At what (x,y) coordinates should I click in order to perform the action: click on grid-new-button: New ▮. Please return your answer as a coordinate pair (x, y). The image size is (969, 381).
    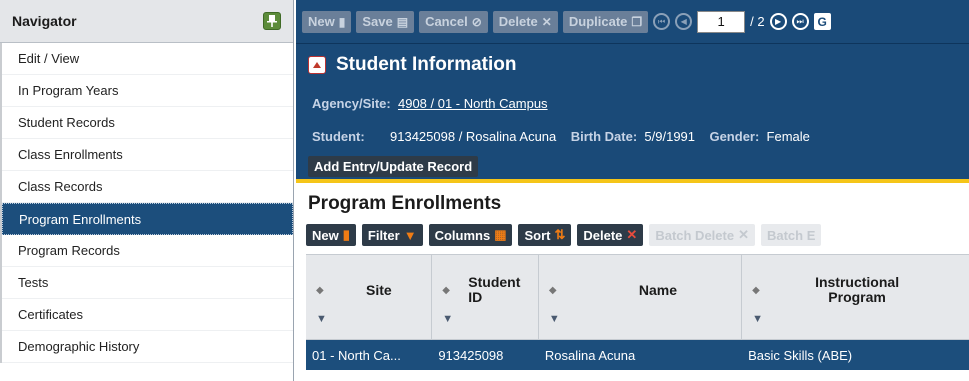
    Looking at the image, I should click on (331, 235).